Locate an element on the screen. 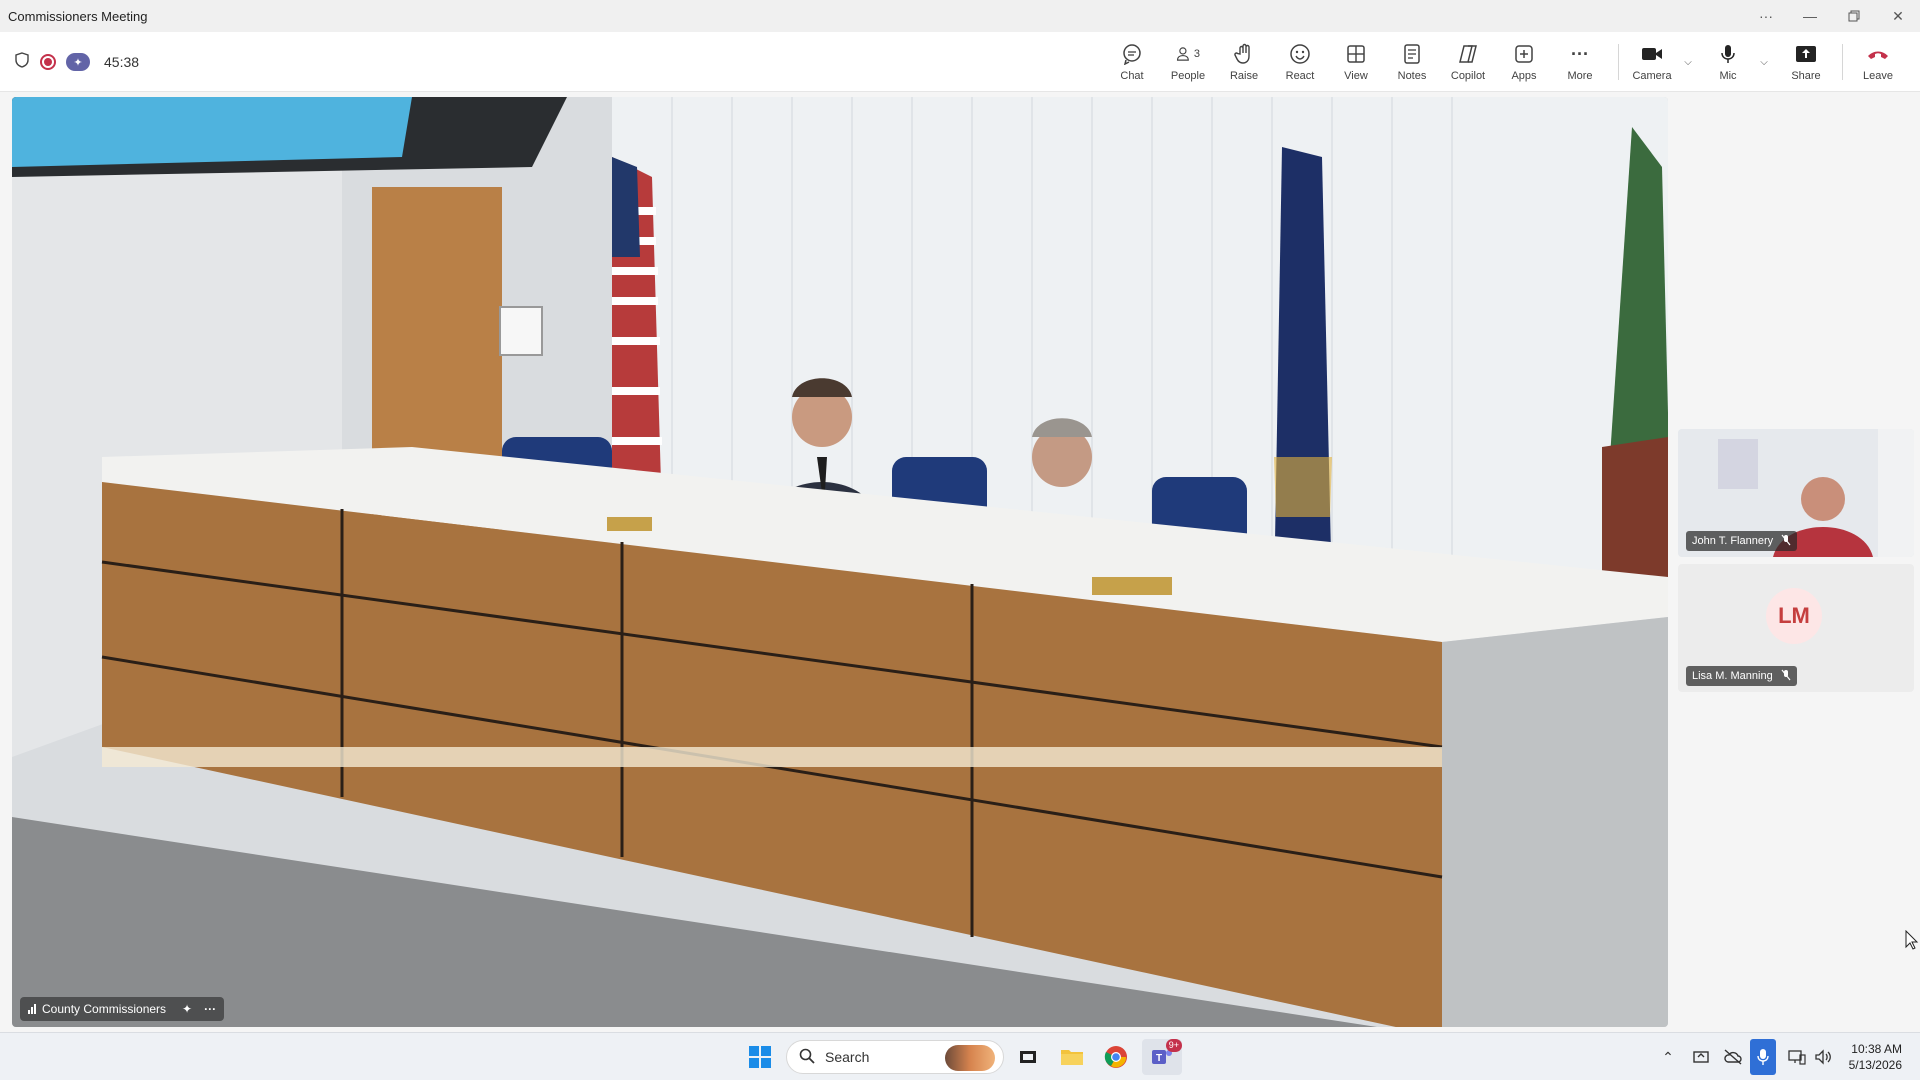  search-highlight-image is located at coordinates (970, 1058).